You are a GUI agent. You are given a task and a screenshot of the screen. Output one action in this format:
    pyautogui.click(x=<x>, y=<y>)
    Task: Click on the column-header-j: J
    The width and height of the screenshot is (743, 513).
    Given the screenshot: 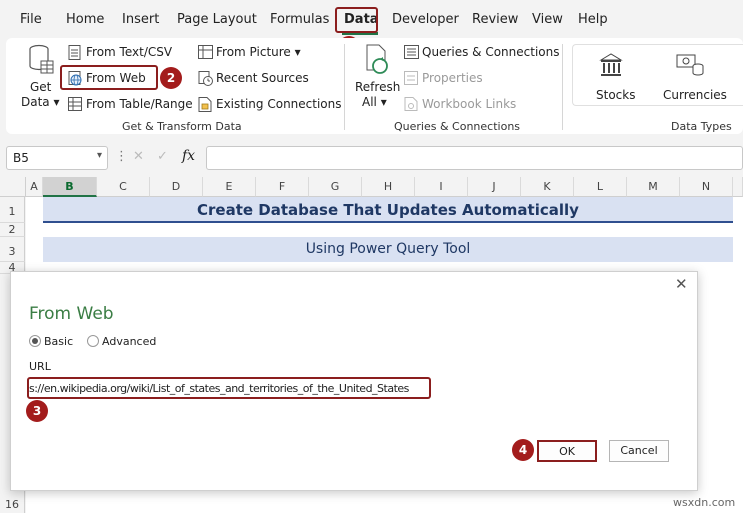 What is the action you would take?
    pyautogui.click(x=494, y=187)
    